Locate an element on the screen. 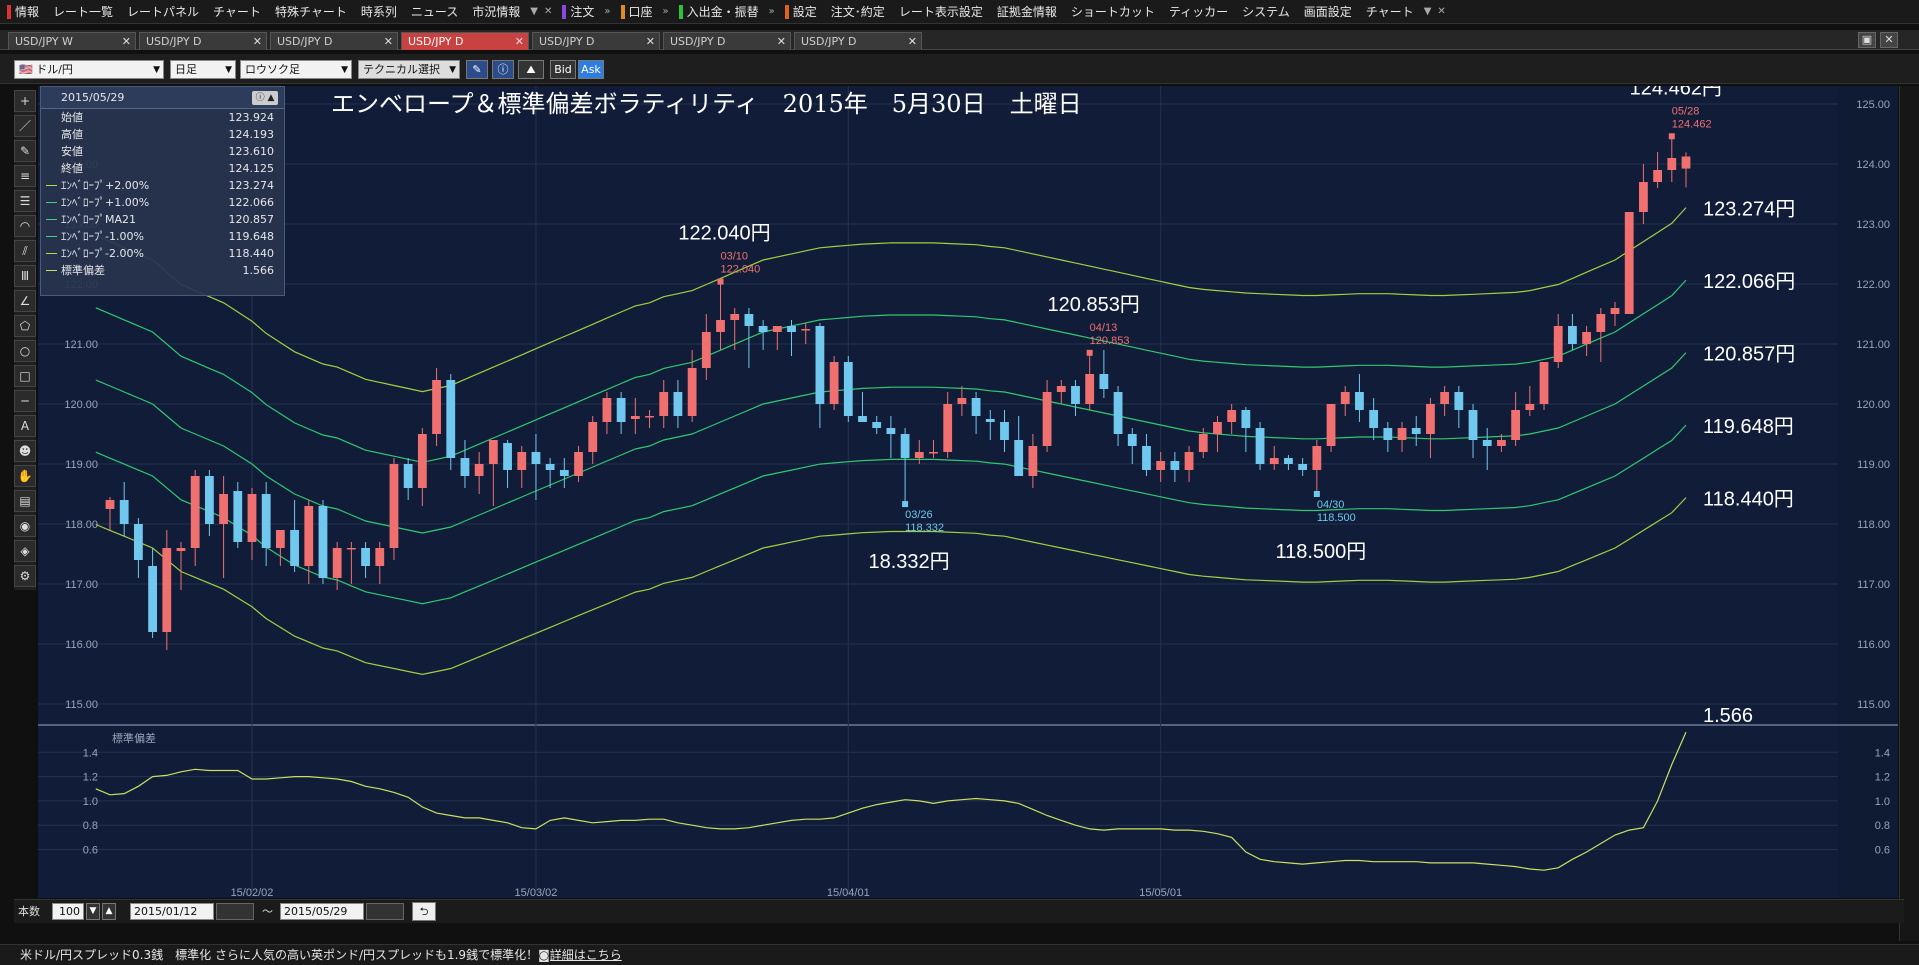  drawing-tool-2-icon: ✎ is located at coordinates (25, 151).